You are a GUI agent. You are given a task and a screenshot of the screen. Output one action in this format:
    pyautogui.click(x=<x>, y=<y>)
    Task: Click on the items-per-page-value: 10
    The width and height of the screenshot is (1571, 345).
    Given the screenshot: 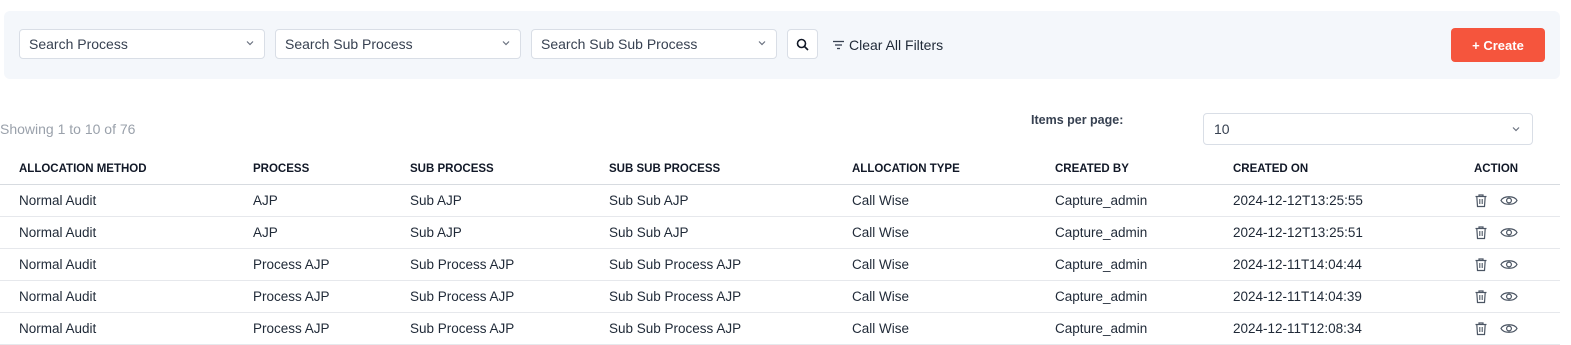 What is the action you would take?
    pyautogui.click(x=1222, y=129)
    